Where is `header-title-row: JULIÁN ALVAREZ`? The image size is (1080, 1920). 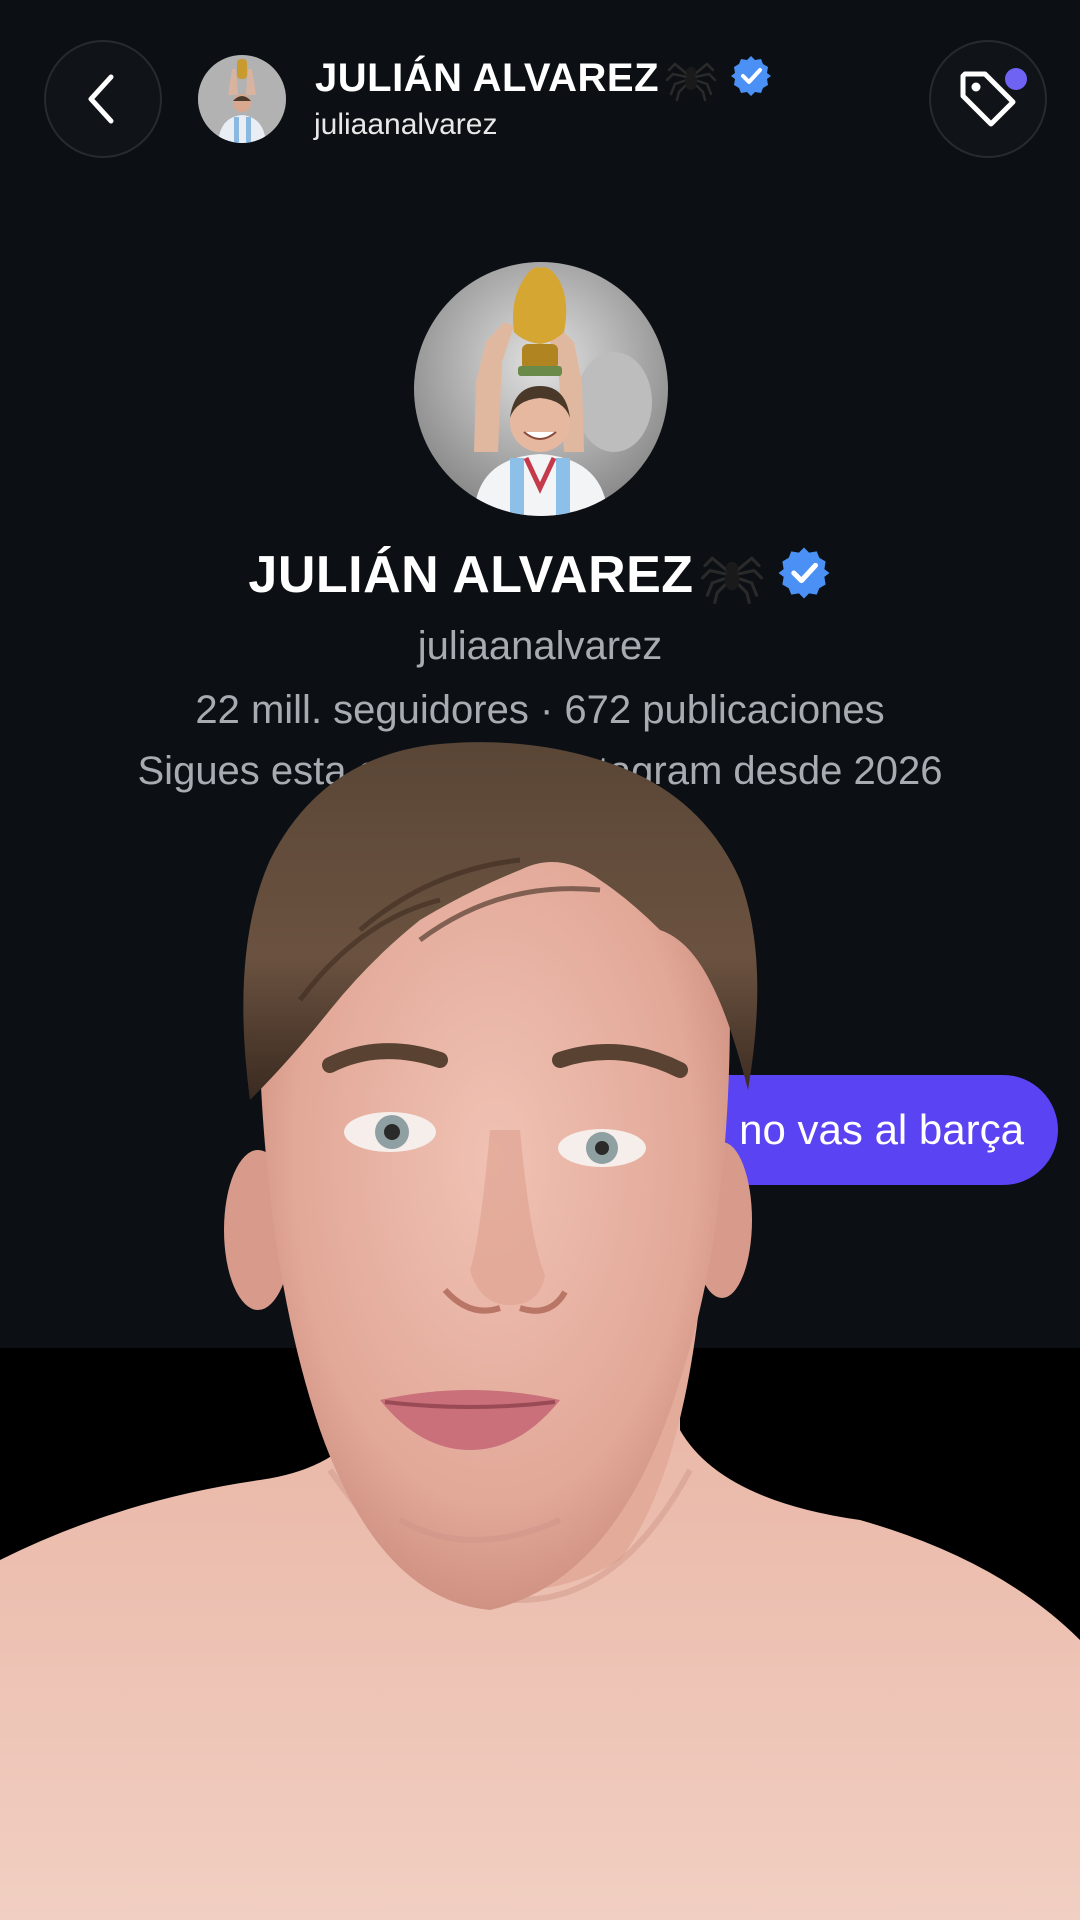
header-title-row: JULIÁN ALVAREZ is located at coordinates (544, 78).